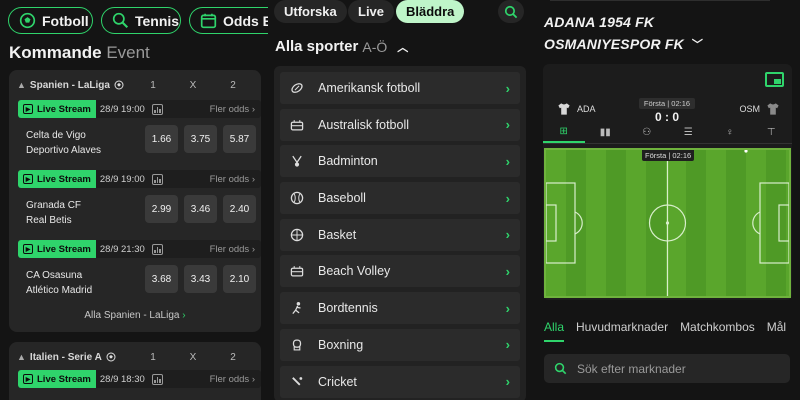 The width and height of the screenshot is (800, 400). Describe the element at coordinates (59, 283) in the screenshot. I see `teams: CA Osasuna Atlético Madrid` at that location.